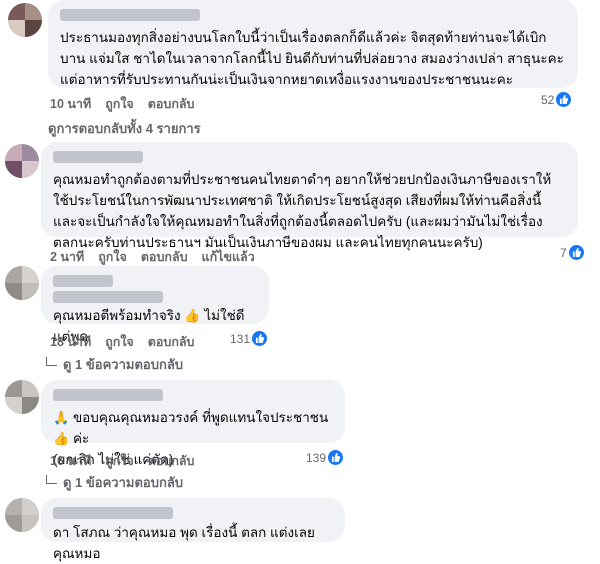 The image size is (600, 564). I want to click on view-replies-link: ดูการตอบกลับทั้ง 4 รายการ, so click(124, 128).